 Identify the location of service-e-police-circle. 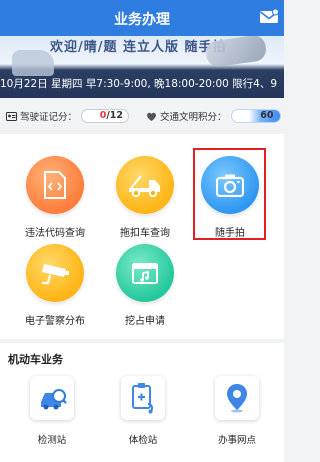
(55, 273).